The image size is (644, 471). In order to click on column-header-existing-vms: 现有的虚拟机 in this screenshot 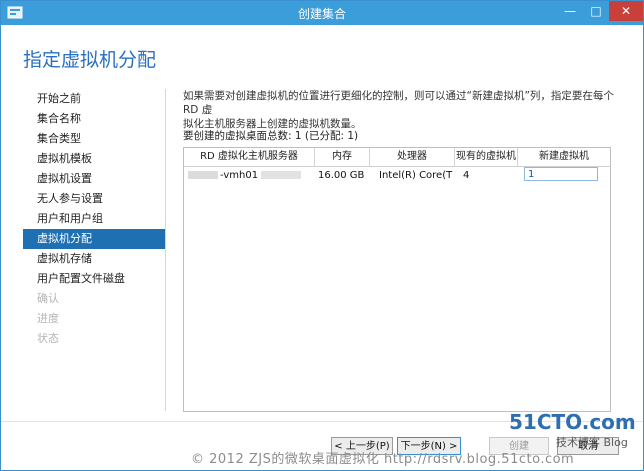, I will do `click(486, 157)`.